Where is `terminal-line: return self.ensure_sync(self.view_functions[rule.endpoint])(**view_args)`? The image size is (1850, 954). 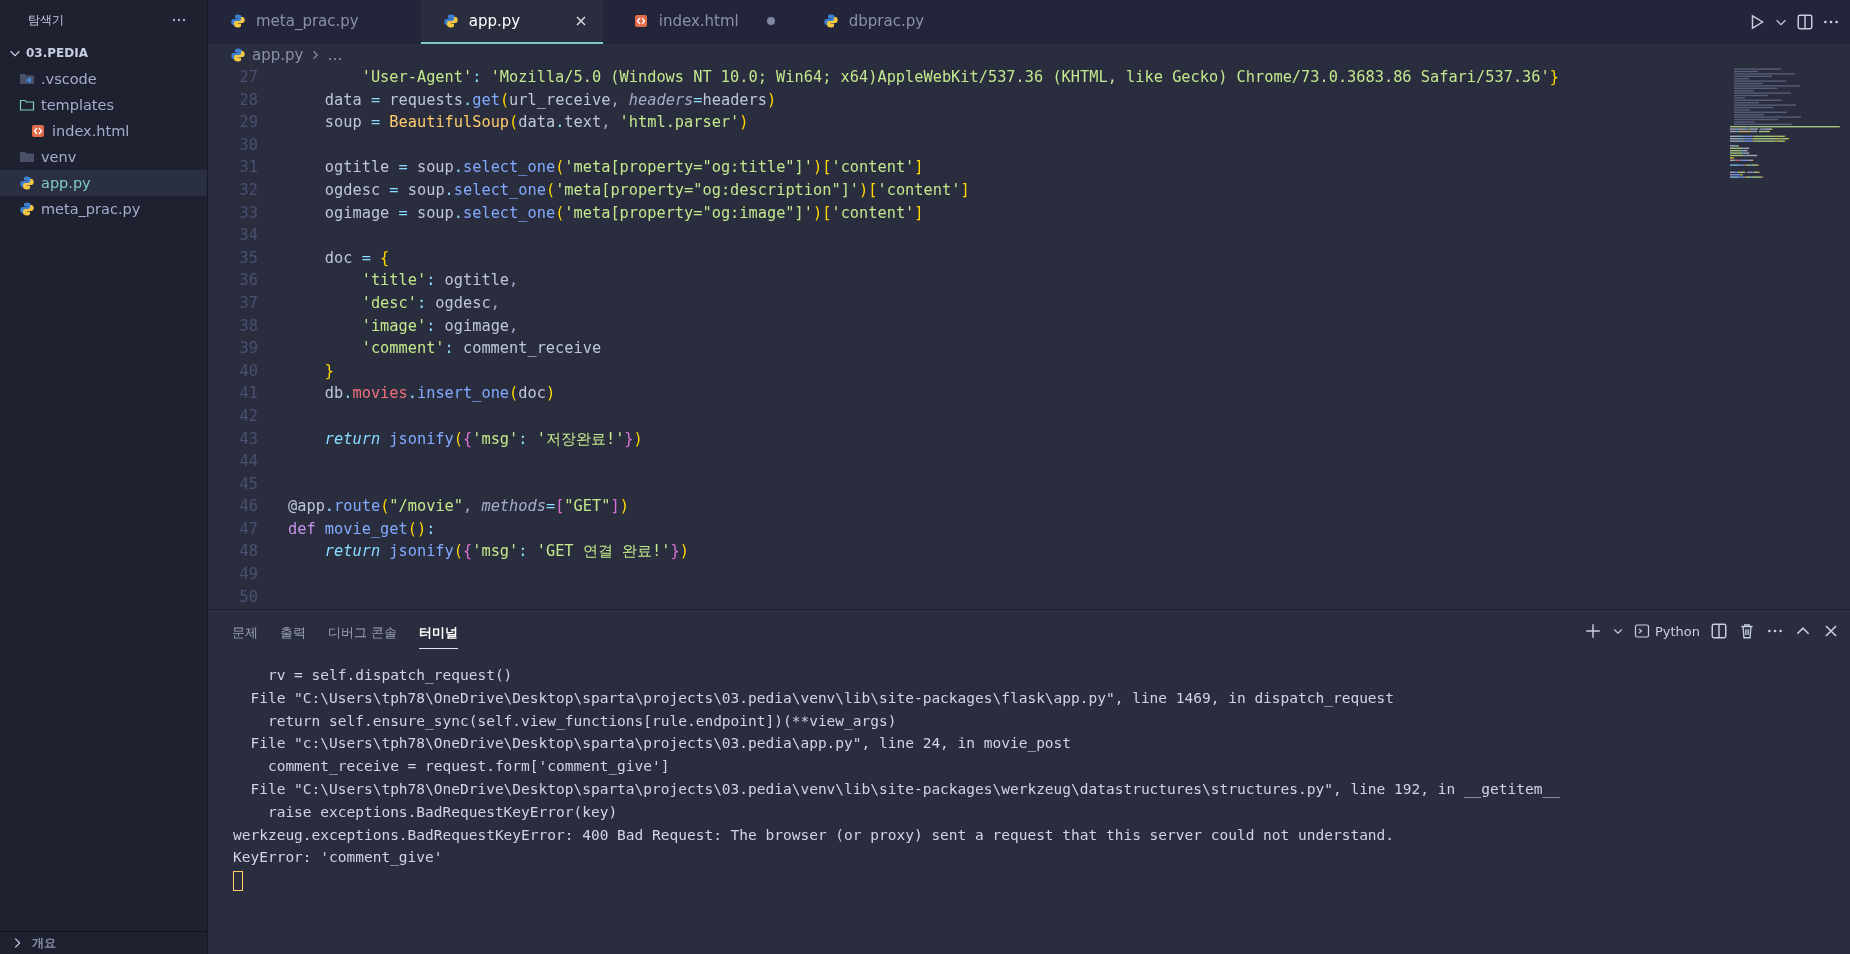
terminal-line: return self.ensure_sync(self.view_functions[rule.endpoint])(**view_args) is located at coordinates (581, 721).